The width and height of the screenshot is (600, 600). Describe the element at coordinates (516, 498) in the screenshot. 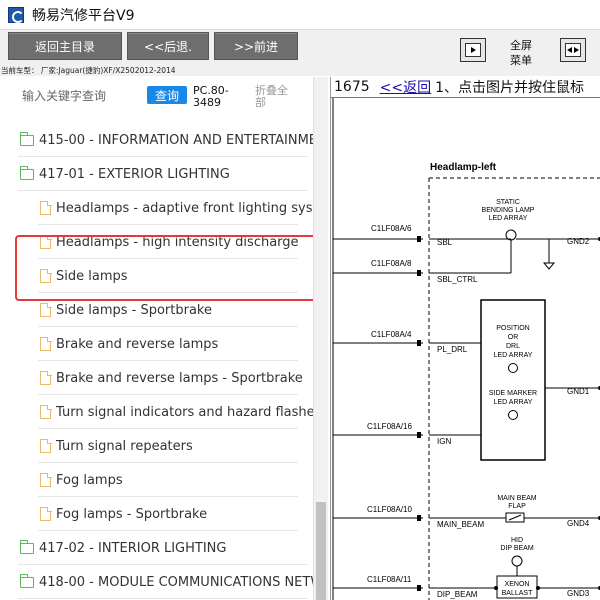

I see `svg-text: MAIN BEAM` at that location.